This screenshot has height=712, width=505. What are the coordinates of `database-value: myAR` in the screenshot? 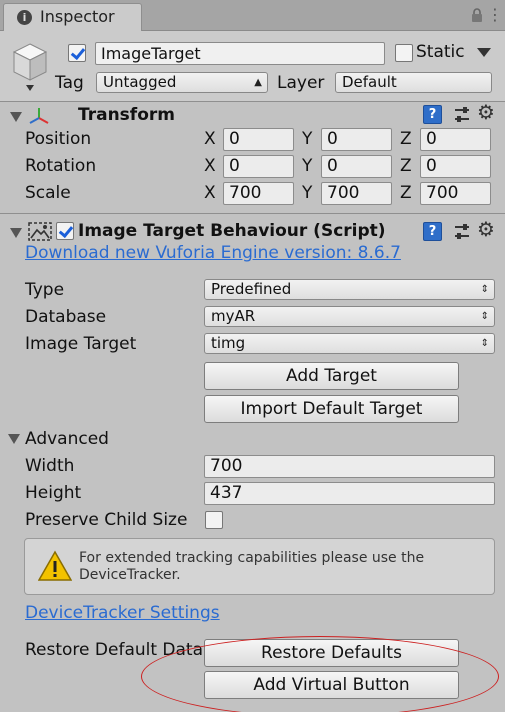 It's located at (233, 316).